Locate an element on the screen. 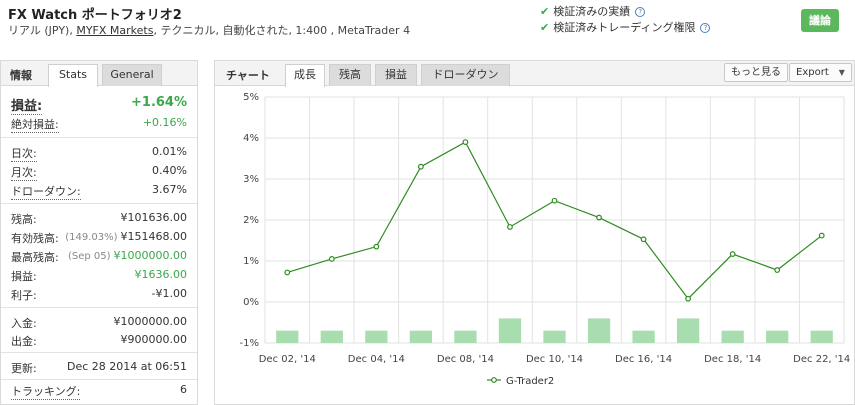 The height and width of the screenshot is (405, 855). highest-value: ¥1000000.00 is located at coordinates (150, 255).